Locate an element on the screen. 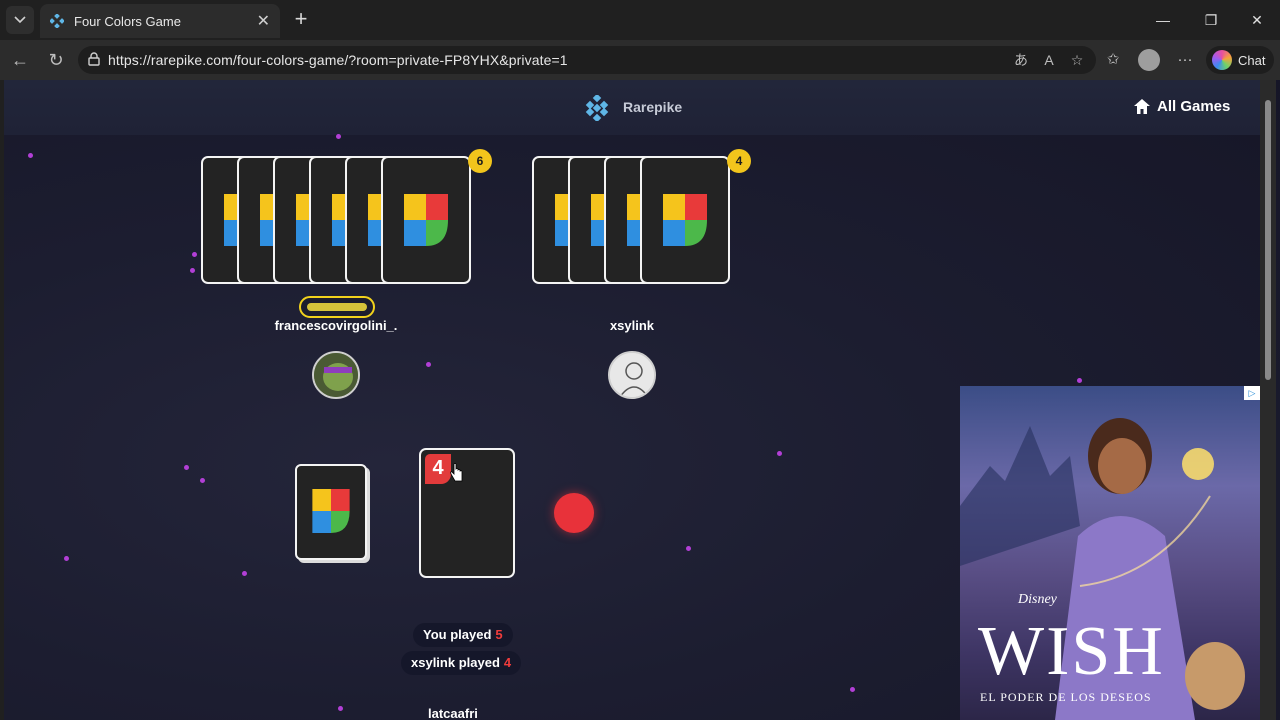 This screenshot has height=720, width=1280. rarepike-logo-icon is located at coordinates (597, 108).